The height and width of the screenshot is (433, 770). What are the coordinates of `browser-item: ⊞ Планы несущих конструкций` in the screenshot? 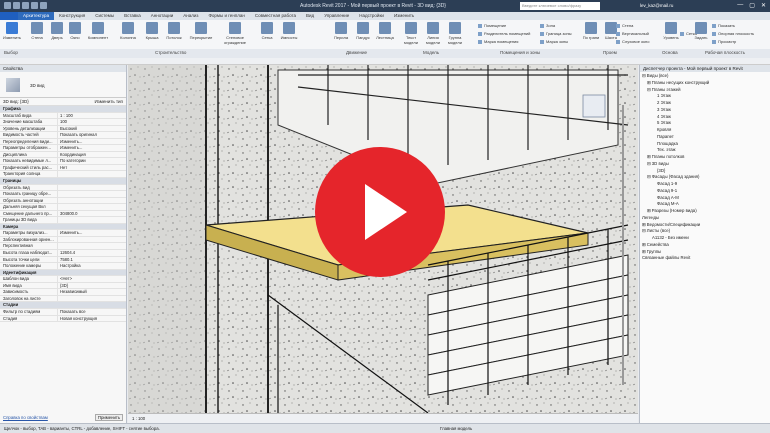 It's located at (705, 83).